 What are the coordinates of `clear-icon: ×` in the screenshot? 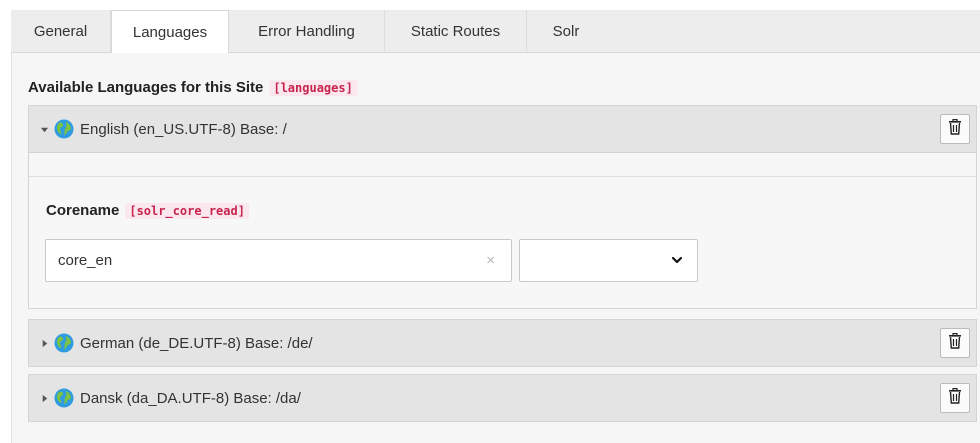 It's located at (490, 260).